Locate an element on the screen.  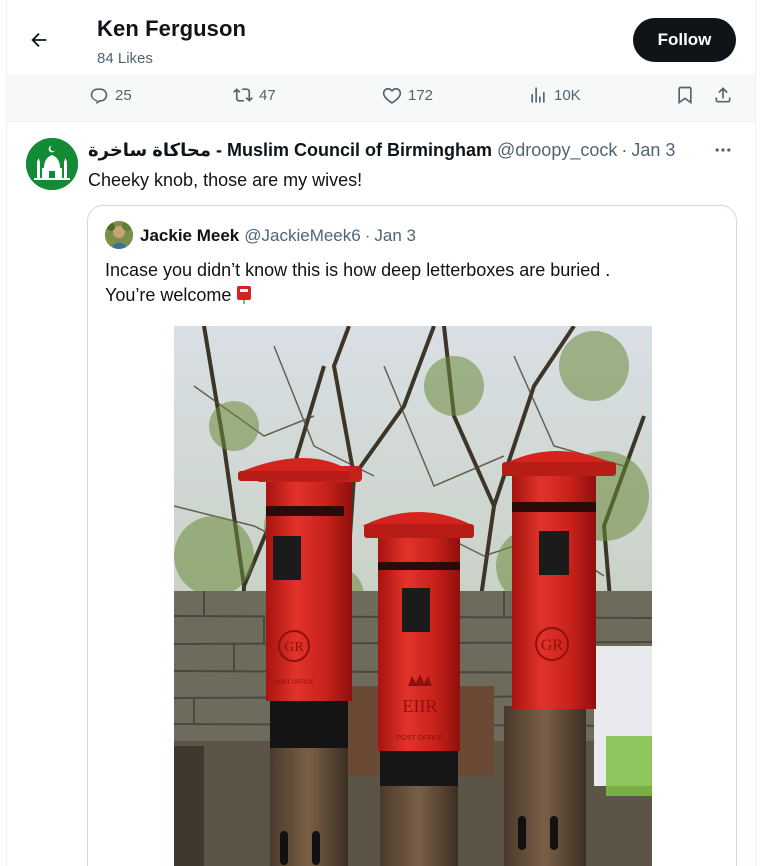
more-options-button is located at coordinates (723, 150).